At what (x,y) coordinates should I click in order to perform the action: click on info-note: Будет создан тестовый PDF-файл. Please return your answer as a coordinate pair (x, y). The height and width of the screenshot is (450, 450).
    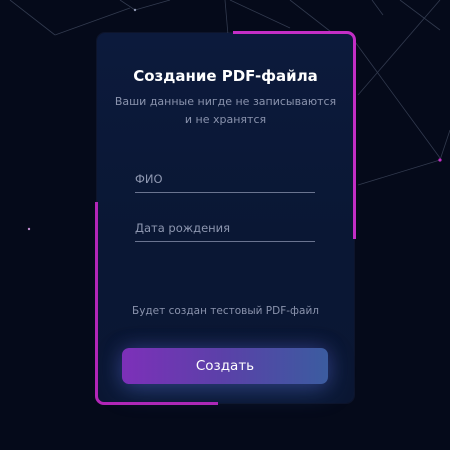
    Looking at the image, I should click on (225, 311).